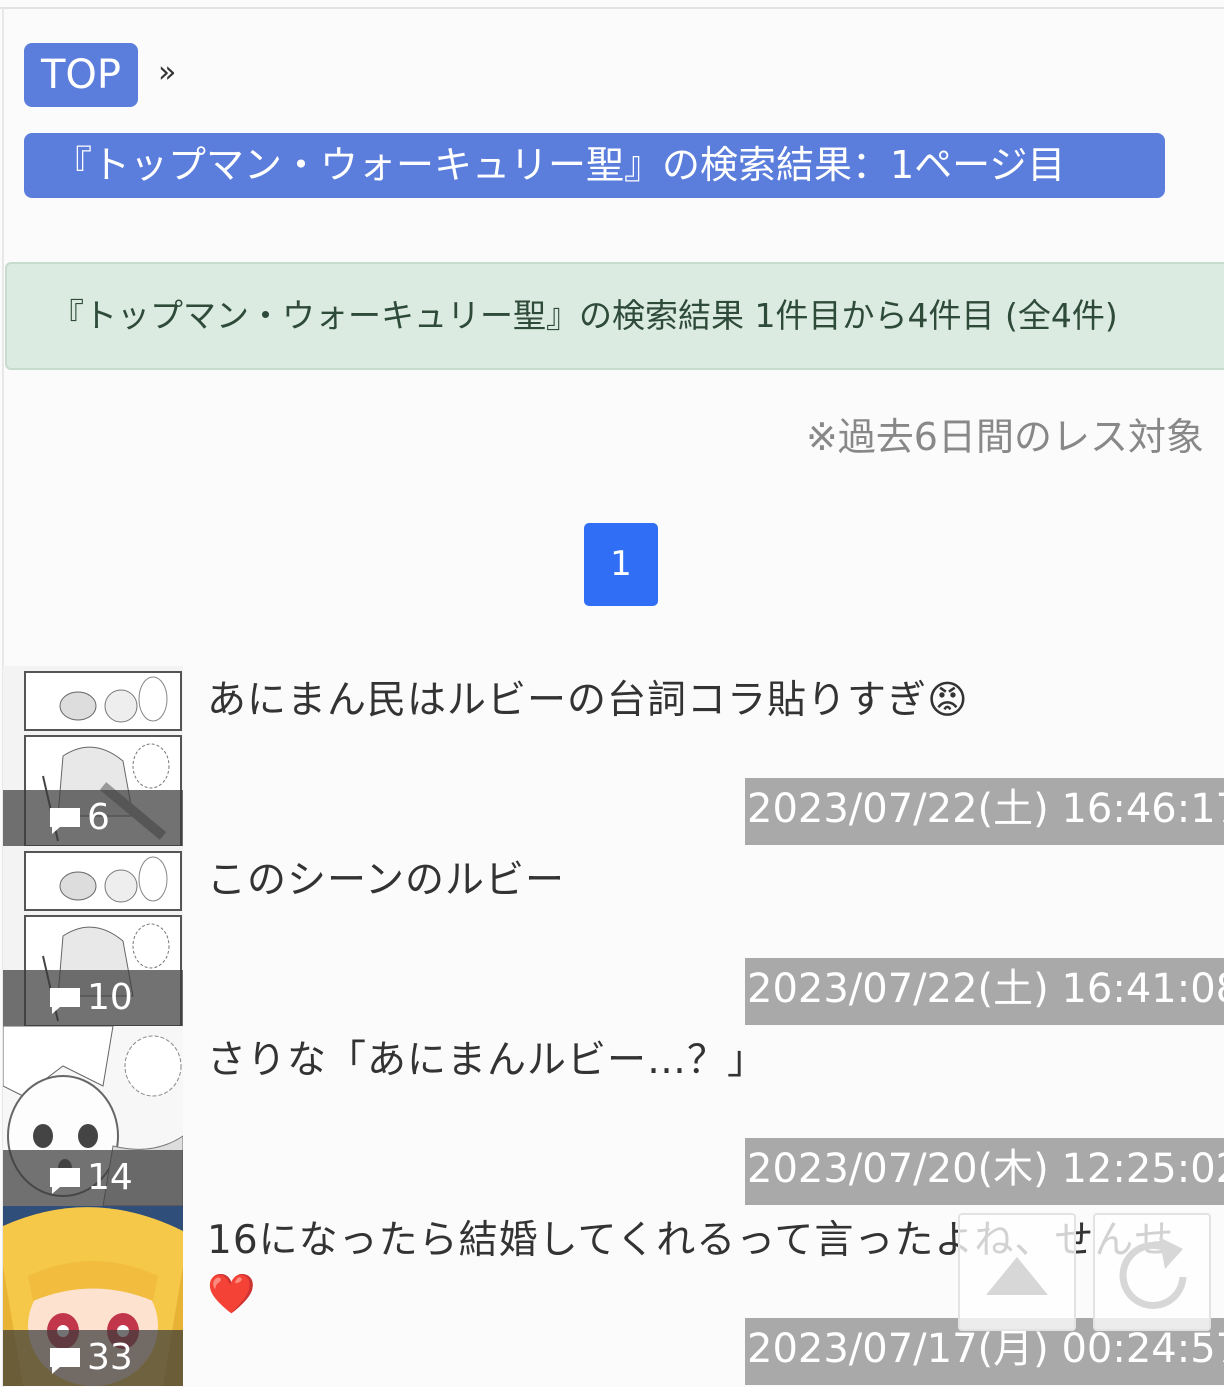 The width and height of the screenshot is (1224, 1387). Describe the element at coordinates (98, 817) in the screenshot. I see `reply-count: 6` at that location.